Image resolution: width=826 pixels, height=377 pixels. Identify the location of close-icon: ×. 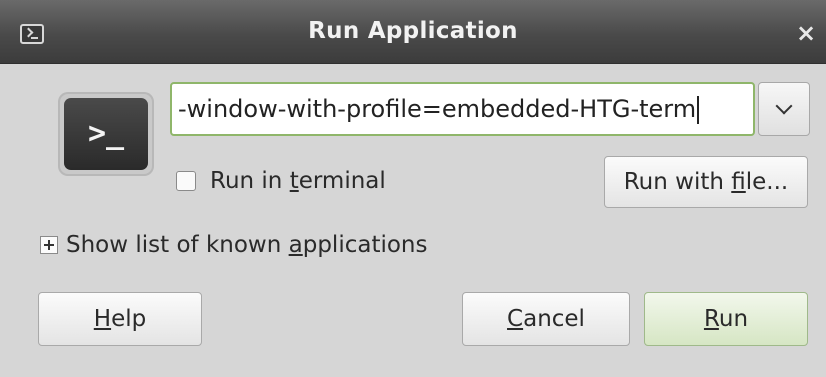
(806, 33).